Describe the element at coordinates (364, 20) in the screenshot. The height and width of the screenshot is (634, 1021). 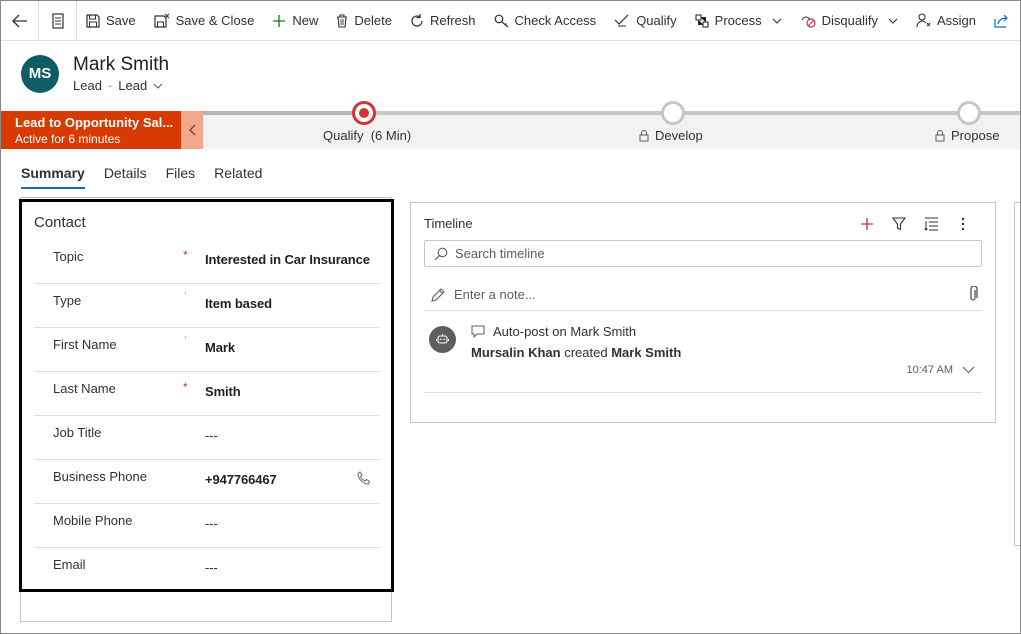
I see `delete-button: Delete` at that location.